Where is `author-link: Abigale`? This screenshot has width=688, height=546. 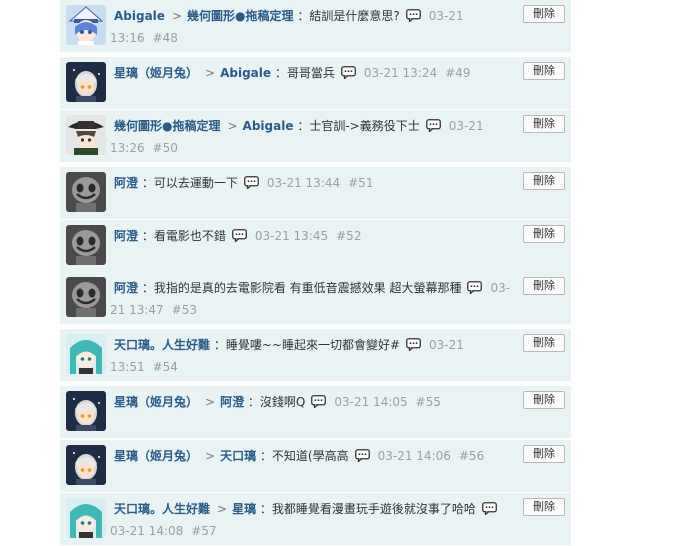 author-link: Abigale is located at coordinates (139, 16).